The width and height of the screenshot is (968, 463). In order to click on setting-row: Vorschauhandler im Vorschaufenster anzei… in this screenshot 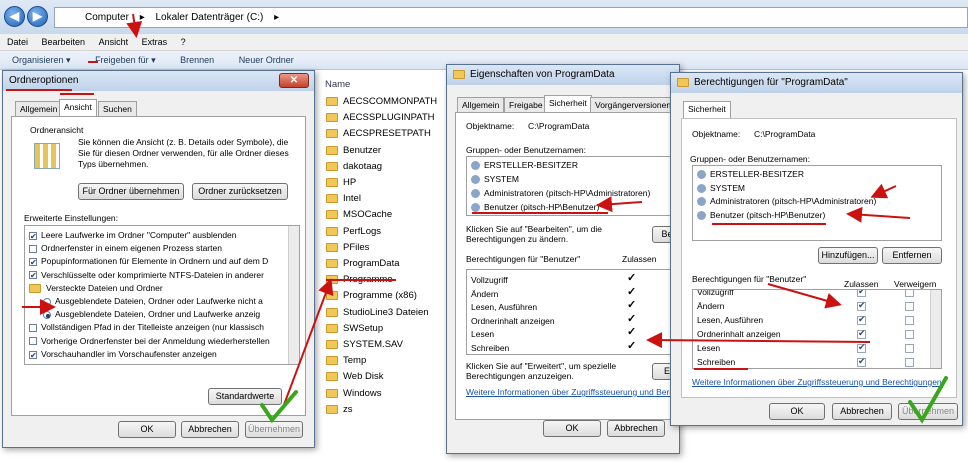, I will do `click(123, 355)`.